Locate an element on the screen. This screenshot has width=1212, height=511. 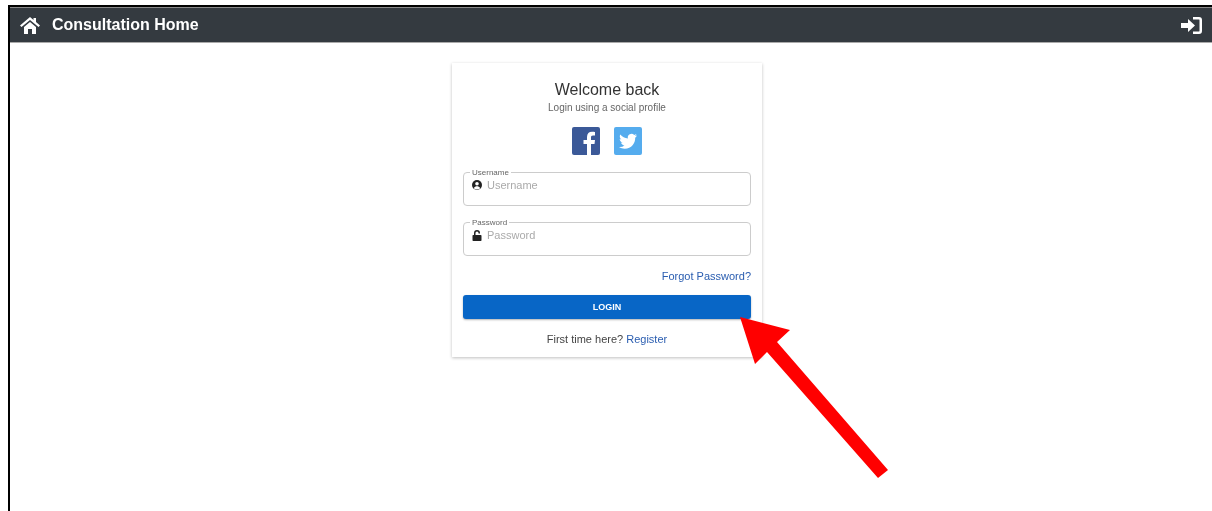
card-subtitle: Login using a social profile is located at coordinates (607, 107).